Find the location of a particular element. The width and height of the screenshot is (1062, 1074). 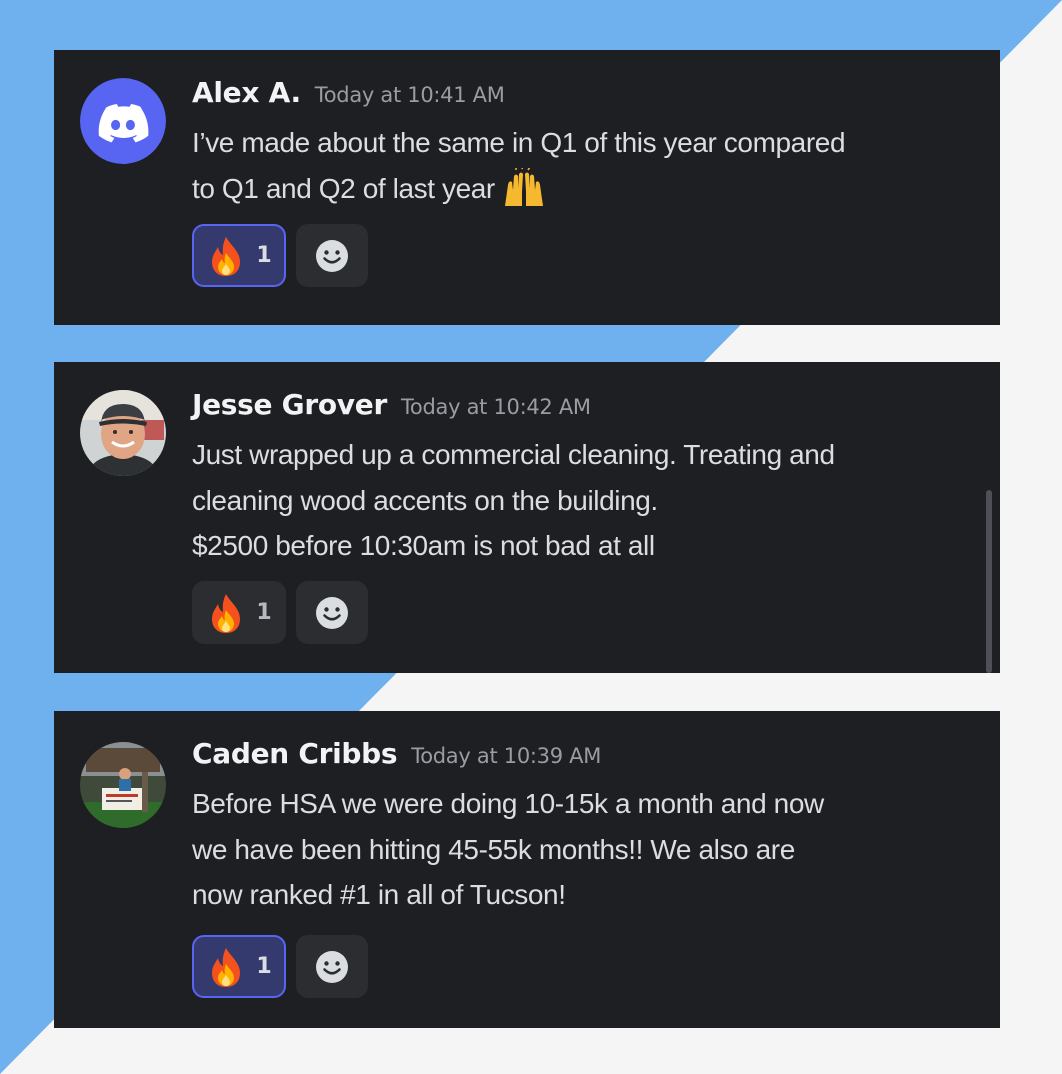

scrollbar is located at coordinates (989, 581).